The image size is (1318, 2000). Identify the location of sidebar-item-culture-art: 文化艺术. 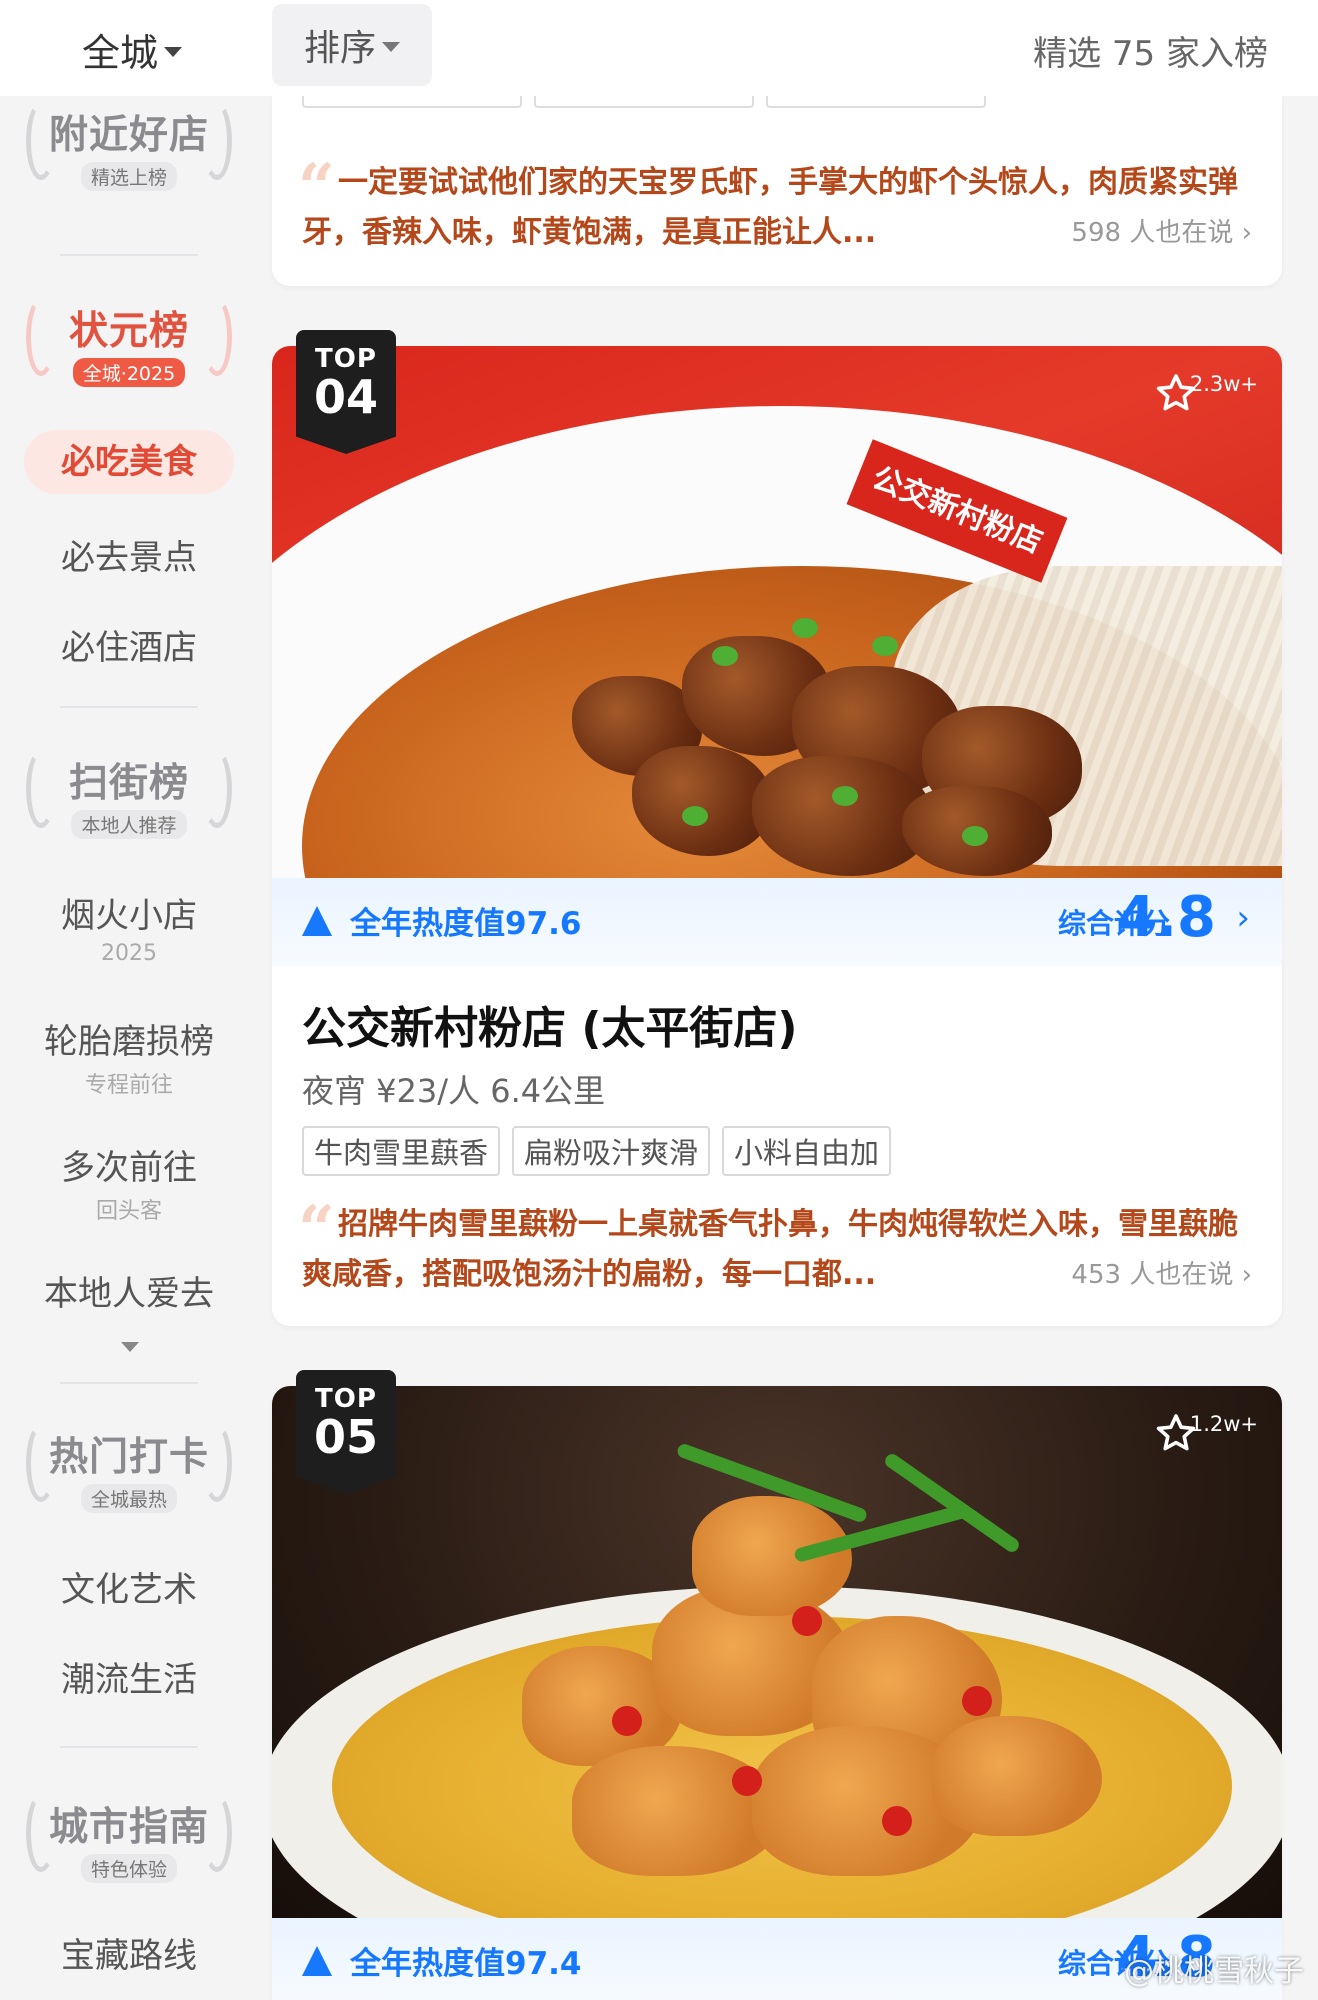
(129, 1586).